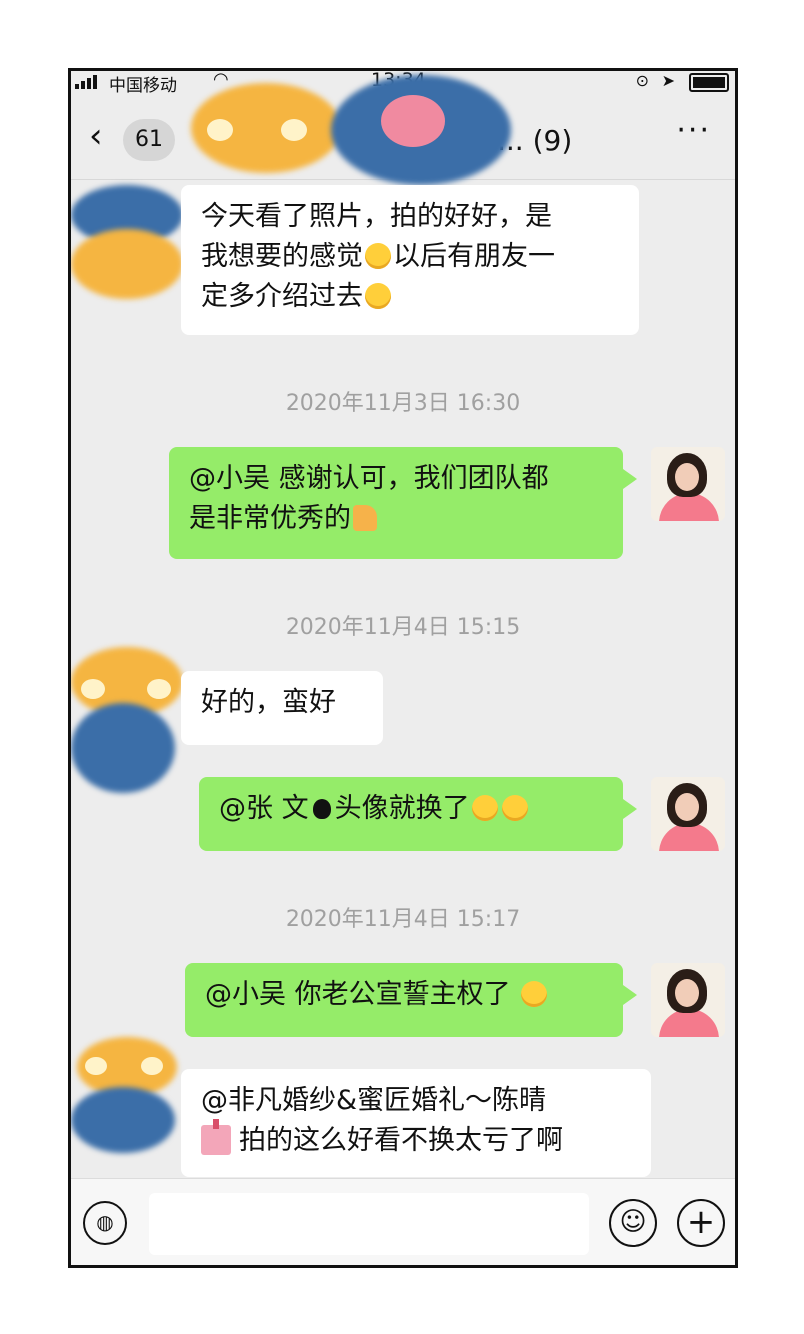  What do you see at coordinates (403, 919) in the screenshot?
I see `message-timestamp: 2020年11月4日 15:17` at bounding box center [403, 919].